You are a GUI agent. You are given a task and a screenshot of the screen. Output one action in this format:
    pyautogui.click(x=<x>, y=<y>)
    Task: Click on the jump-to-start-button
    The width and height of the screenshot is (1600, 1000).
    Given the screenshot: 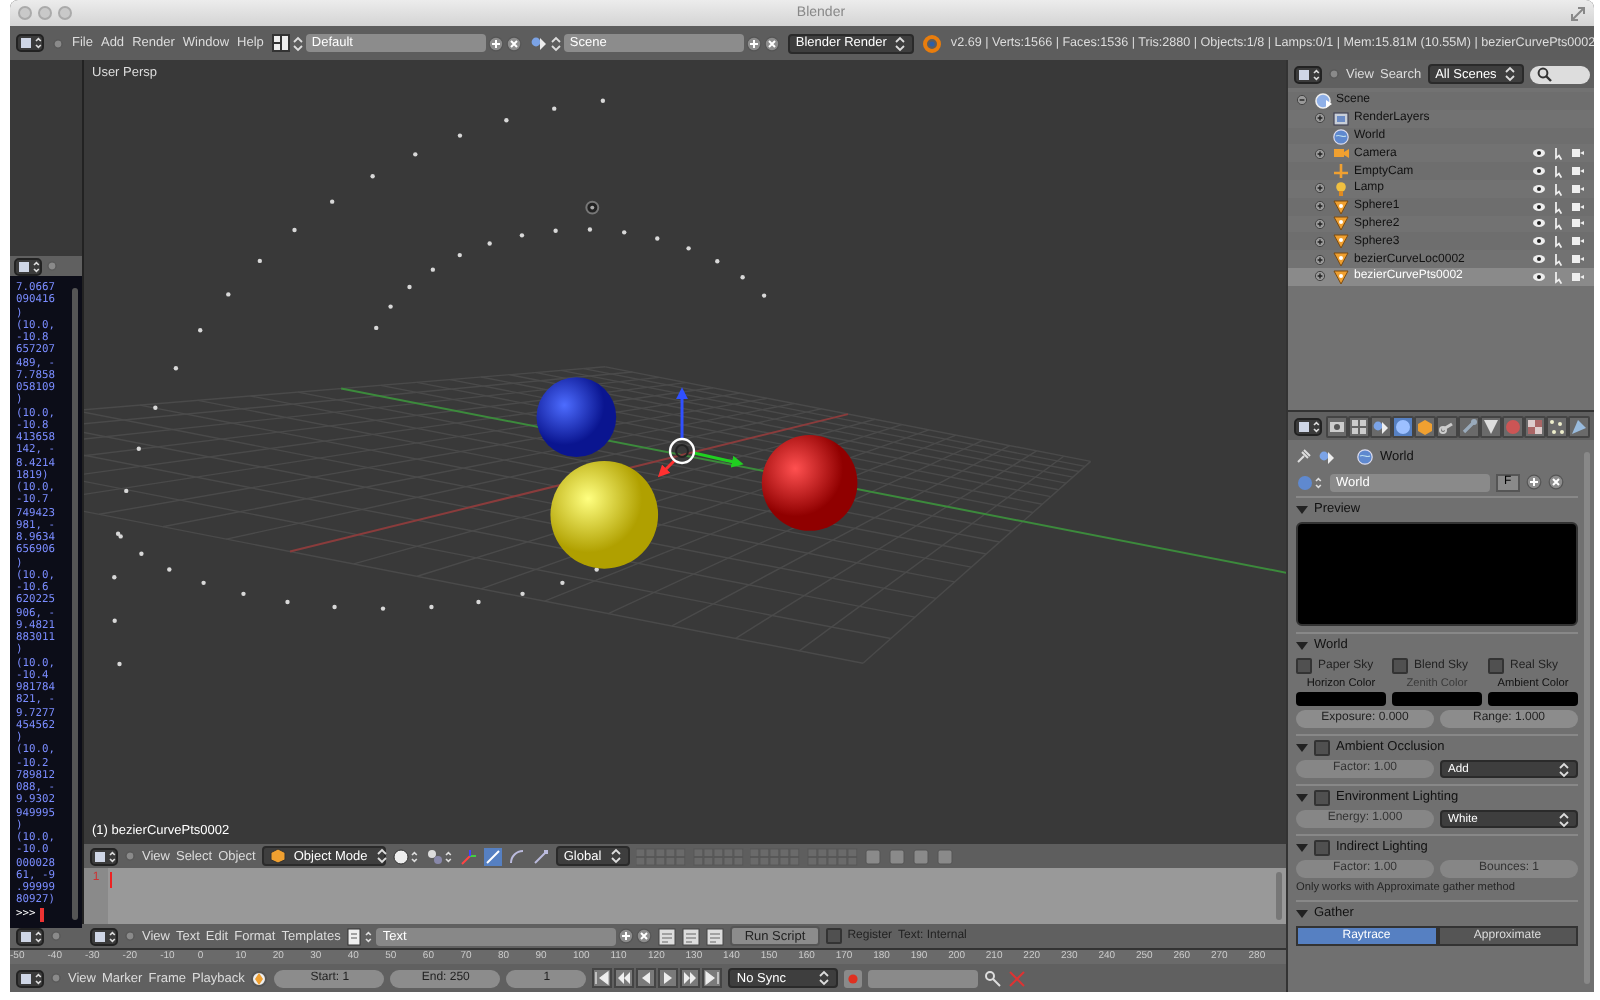 What is the action you would take?
    pyautogui.click(x=602, y=978)
    